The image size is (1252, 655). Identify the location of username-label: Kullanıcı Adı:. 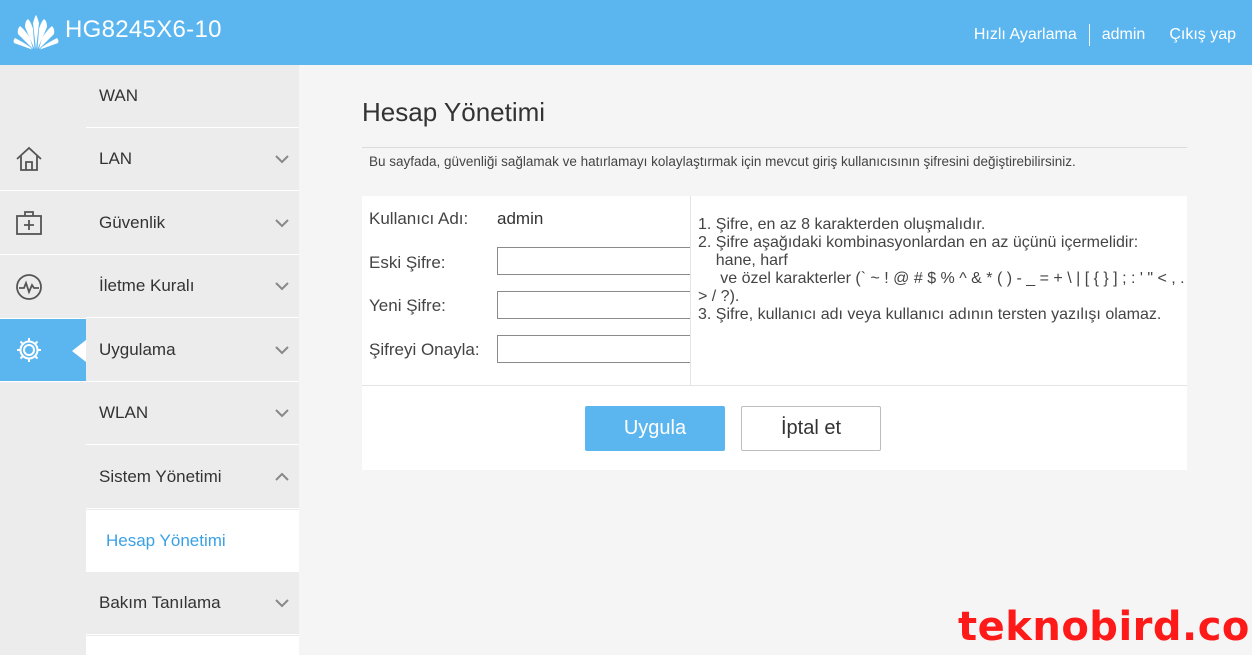
(419, 218).